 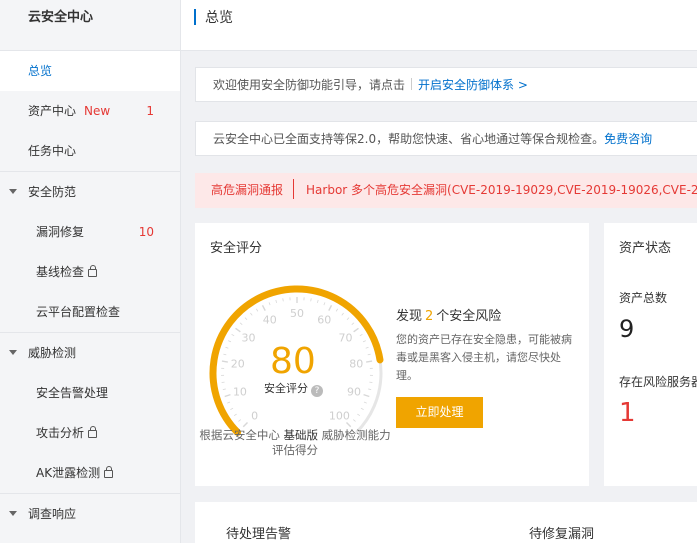 I want to click on page-header: 总览, so click(x=439, y=25).